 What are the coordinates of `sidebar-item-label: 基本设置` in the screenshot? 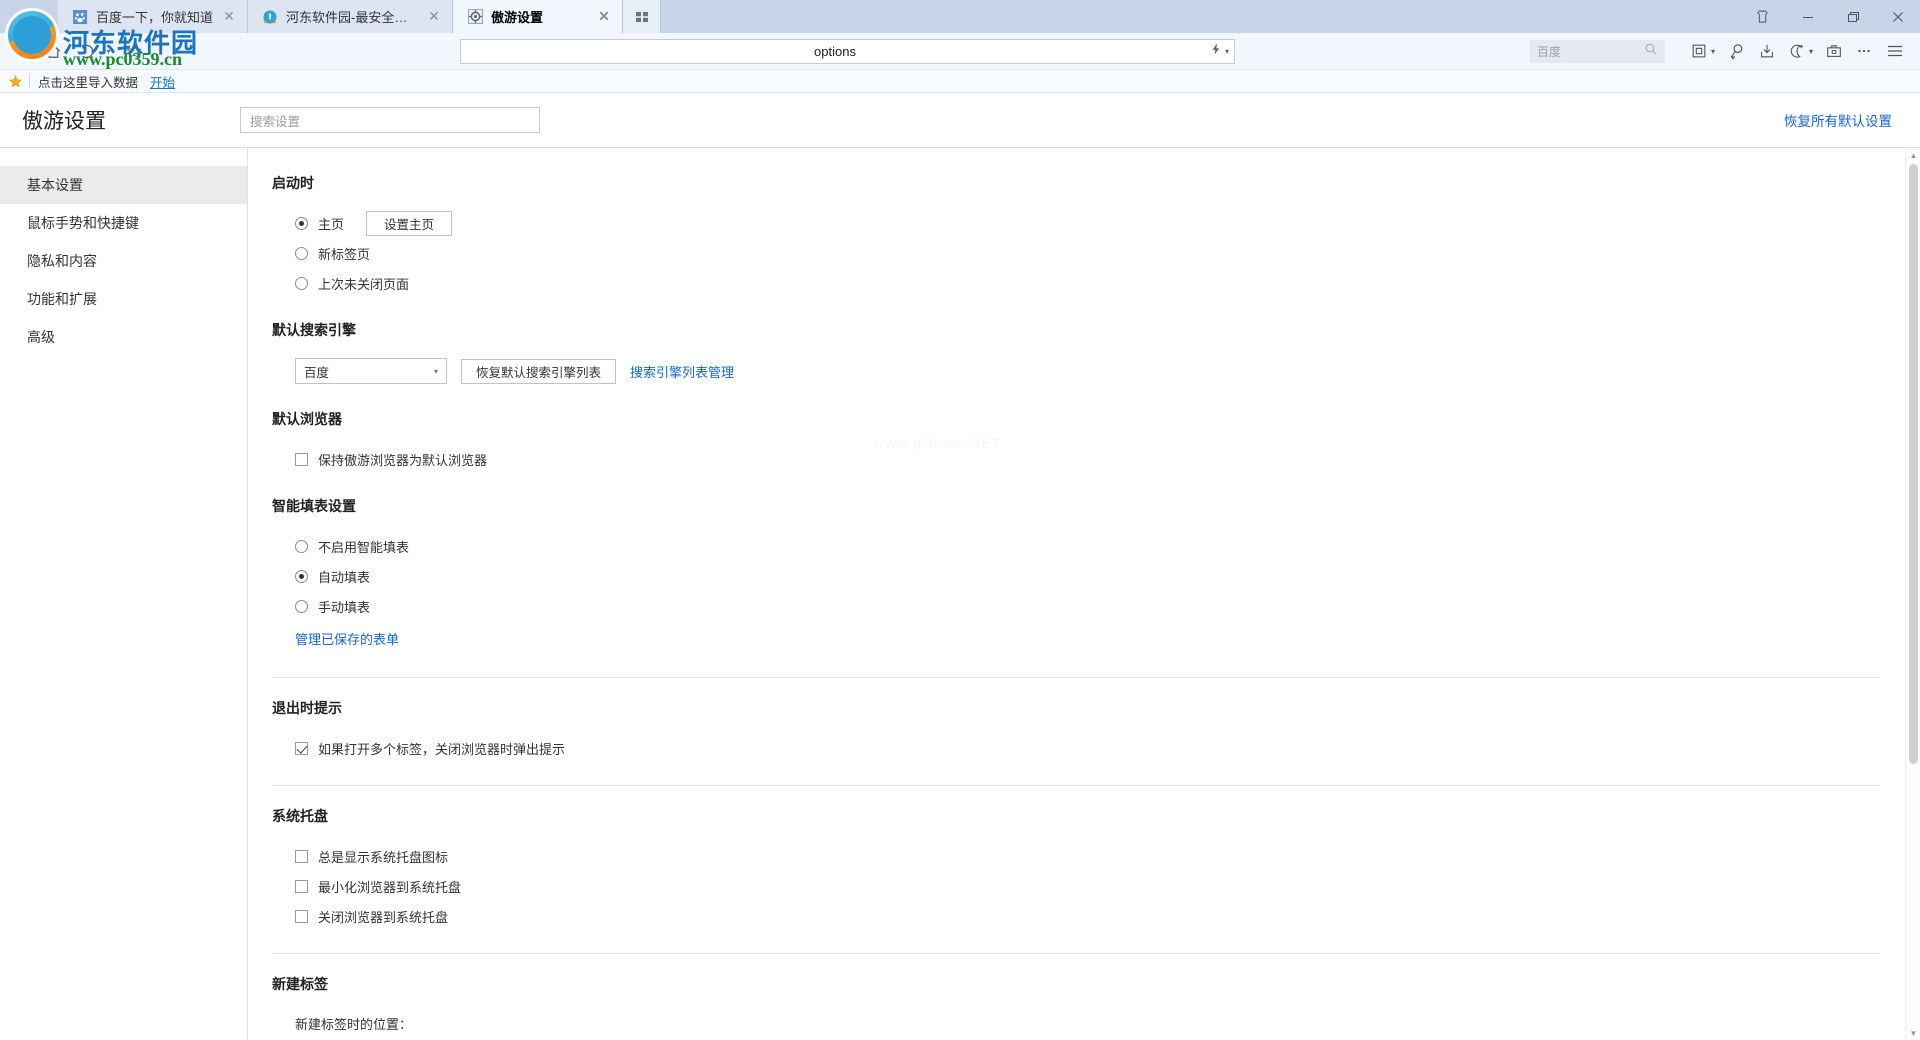 It's located at (55, 185).